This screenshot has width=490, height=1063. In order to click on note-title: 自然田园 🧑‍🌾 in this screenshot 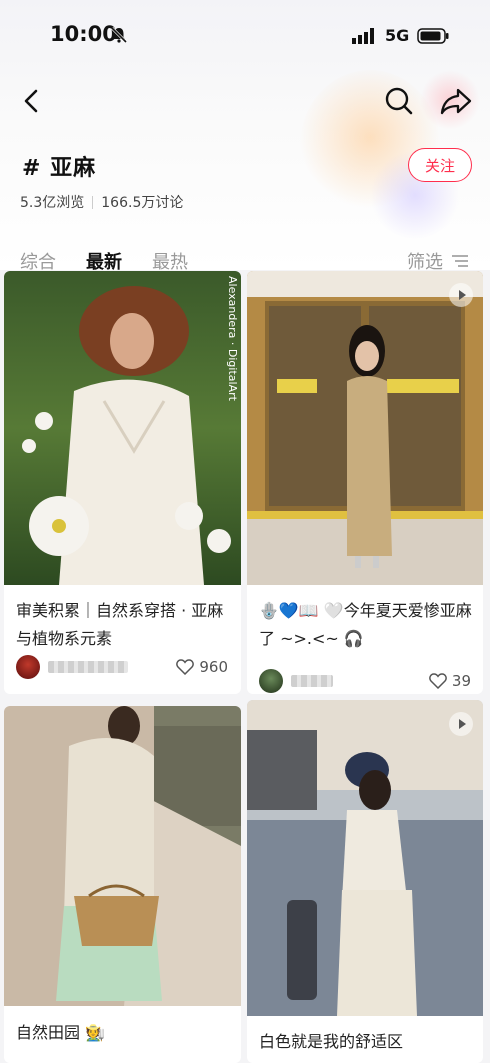, I will do `click(61, 1032)`.